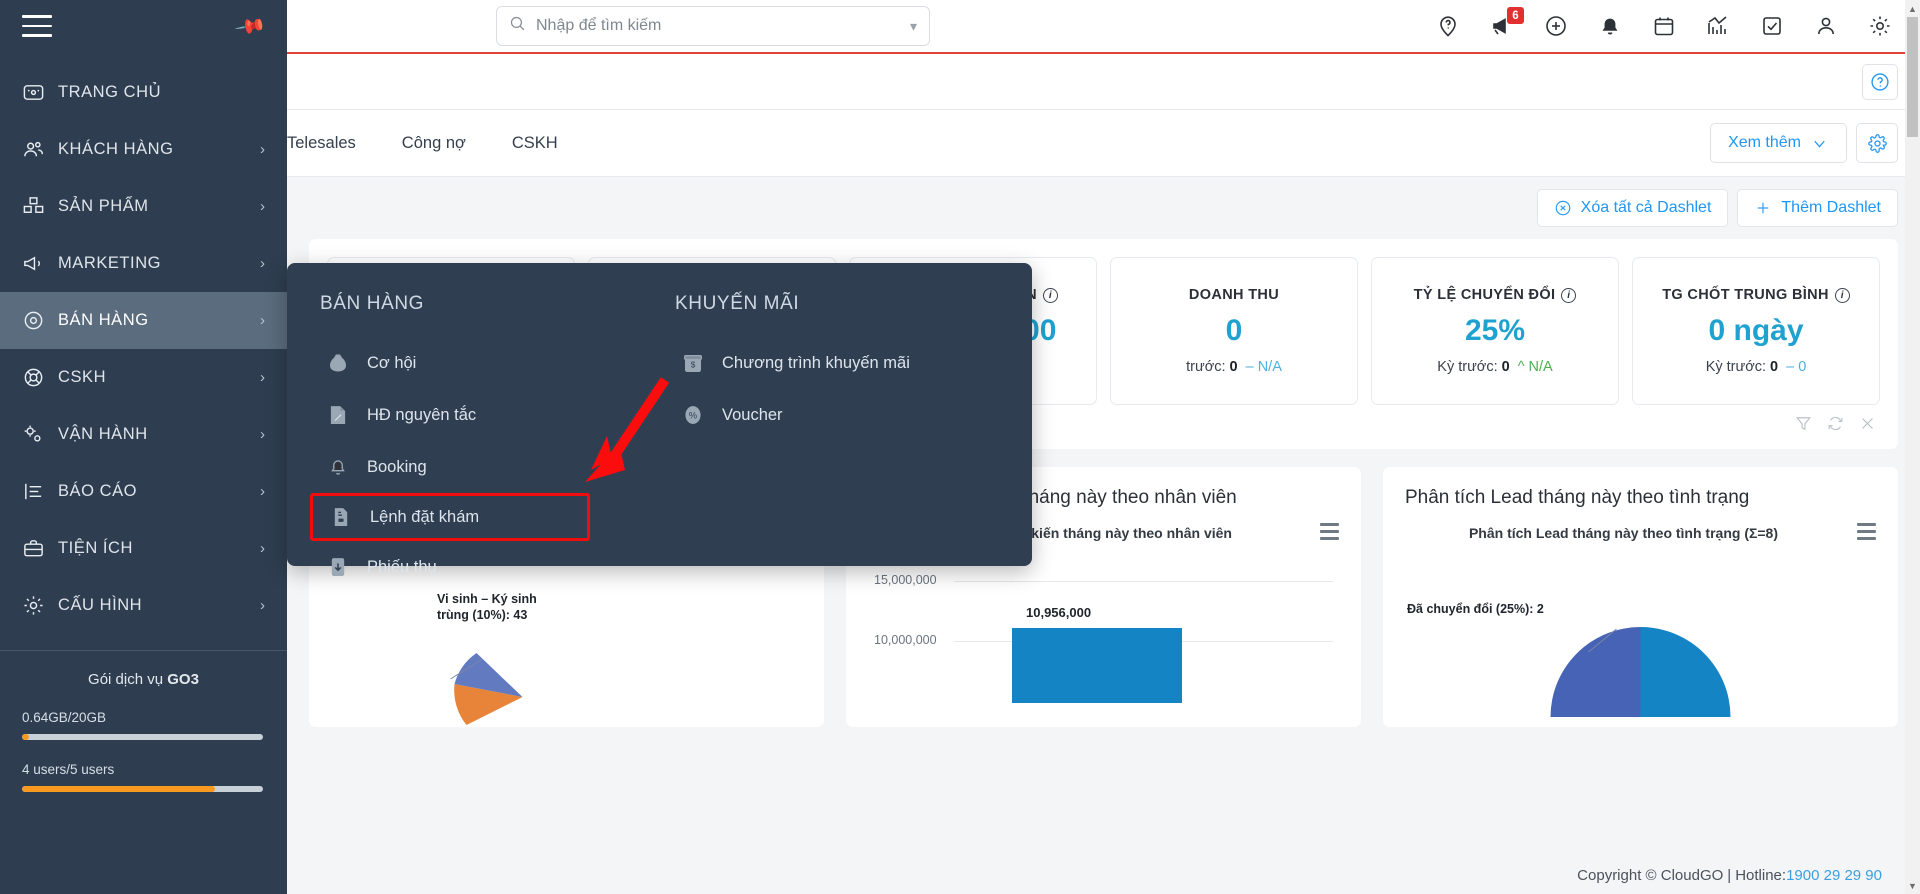 The image size is (1920, 894). I want to click on sidebar-item-sản-phẩm: SẢN PHẨM ›, so click(143, 206).